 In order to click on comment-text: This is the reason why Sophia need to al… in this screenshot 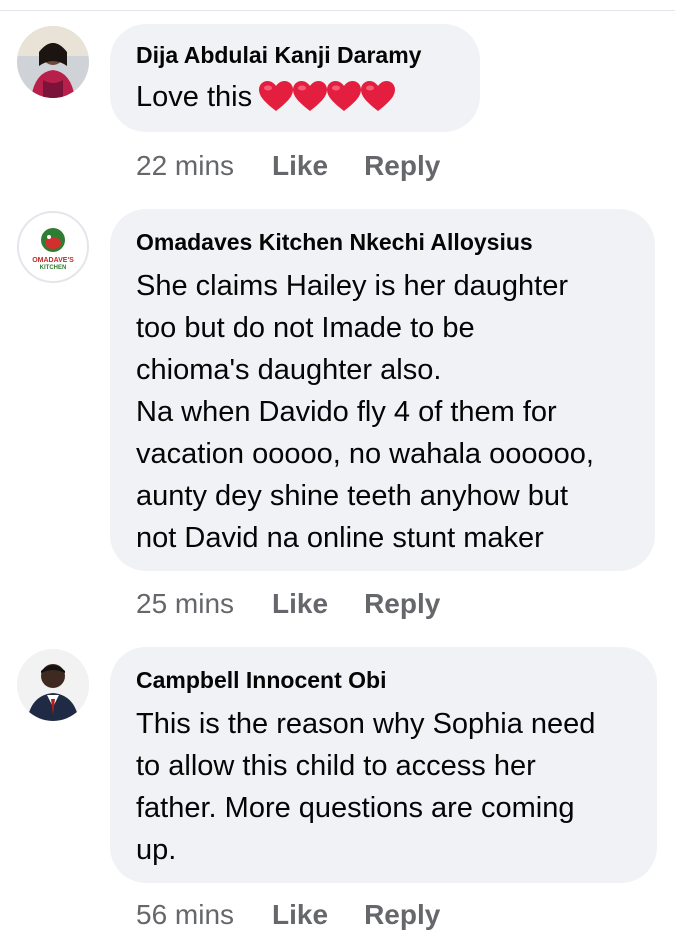, I will do `click(383, 787)`.